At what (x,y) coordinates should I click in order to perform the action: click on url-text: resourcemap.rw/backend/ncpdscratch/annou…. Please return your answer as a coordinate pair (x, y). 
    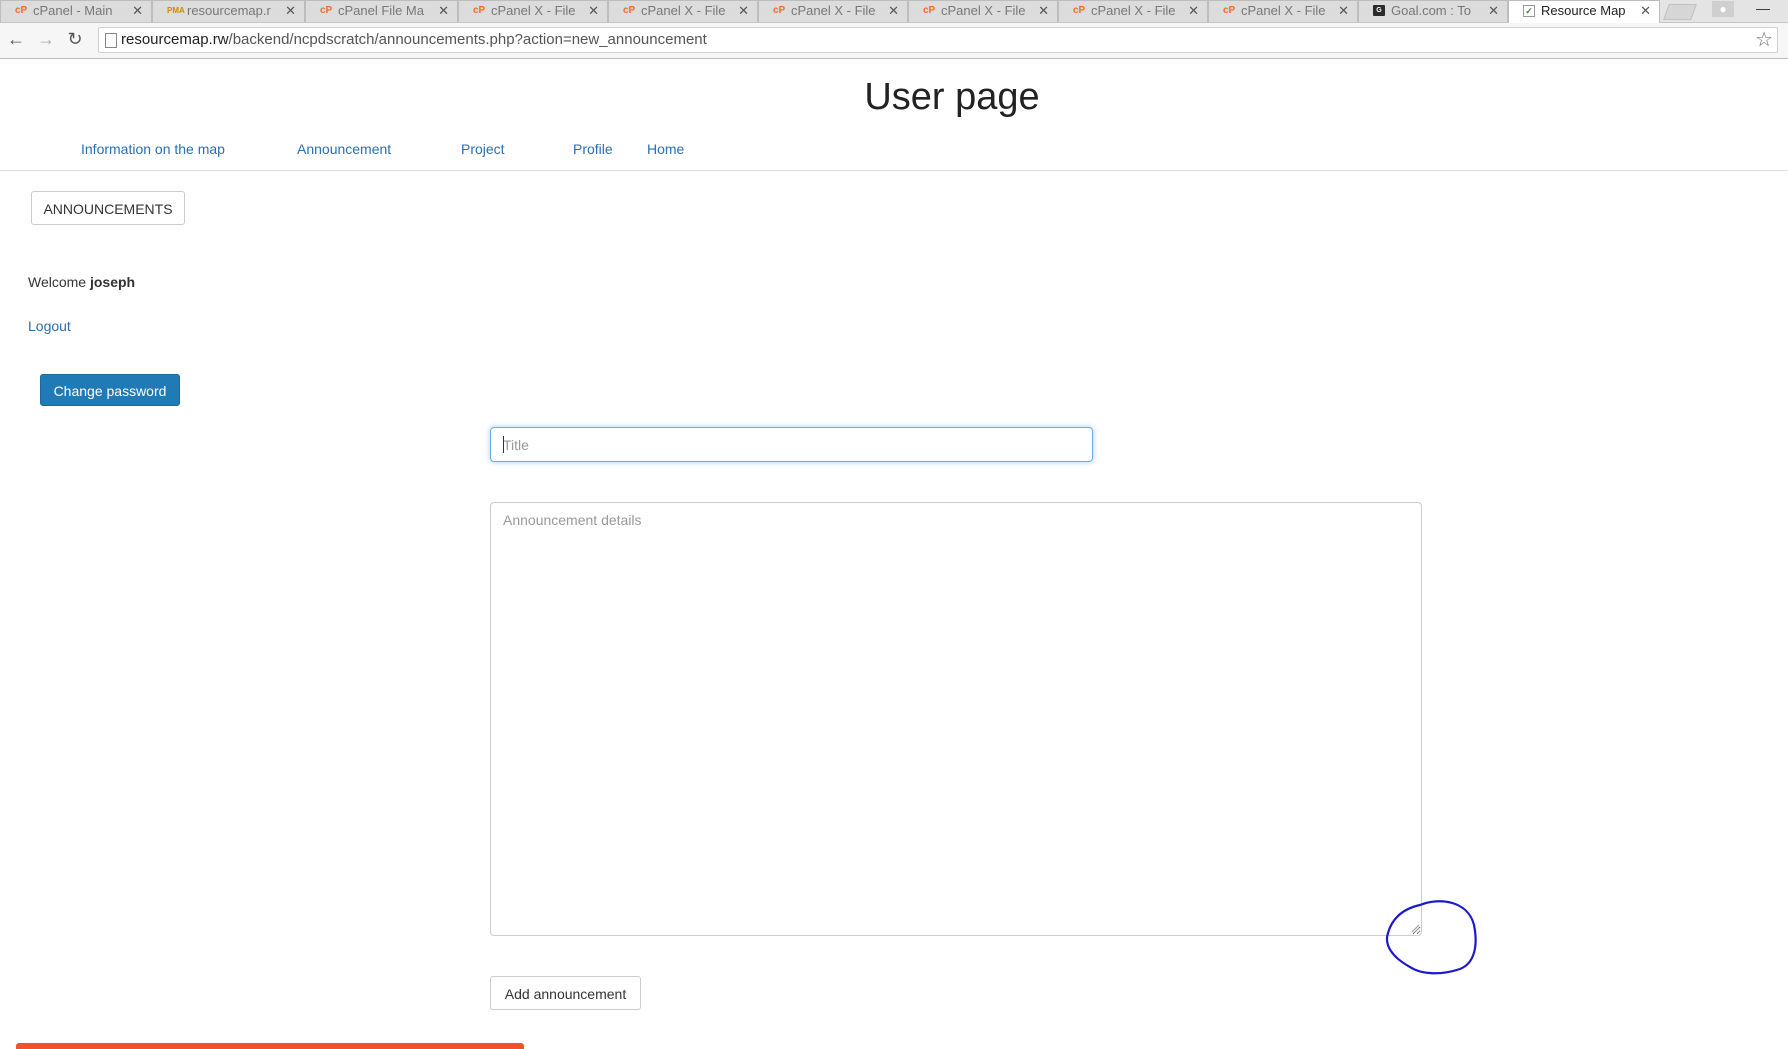
    Looking at the image, I should click on (414, 39).